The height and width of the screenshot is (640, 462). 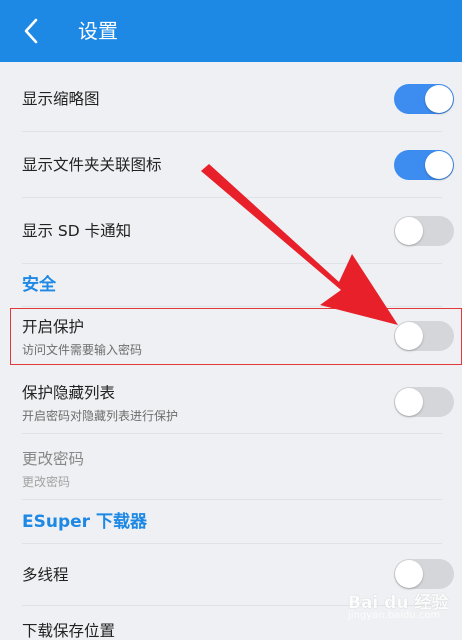 I want to click on setting-change-password: 更改密码 更改密码, so click(x=232, y=469).